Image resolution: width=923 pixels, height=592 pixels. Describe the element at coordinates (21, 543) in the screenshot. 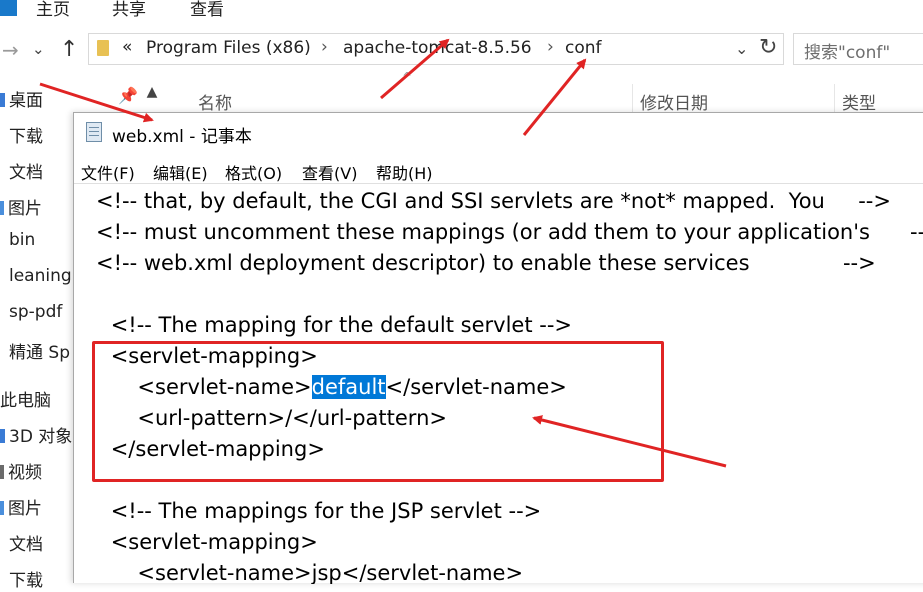

I see `nav-item-documents-2: 文档` at that location.